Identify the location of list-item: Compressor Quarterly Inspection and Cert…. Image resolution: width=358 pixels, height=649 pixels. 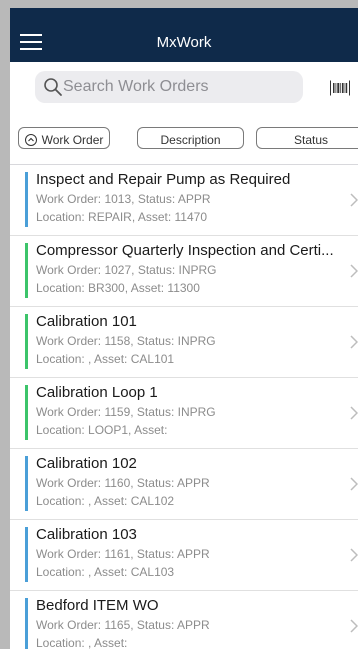
(184, 271).